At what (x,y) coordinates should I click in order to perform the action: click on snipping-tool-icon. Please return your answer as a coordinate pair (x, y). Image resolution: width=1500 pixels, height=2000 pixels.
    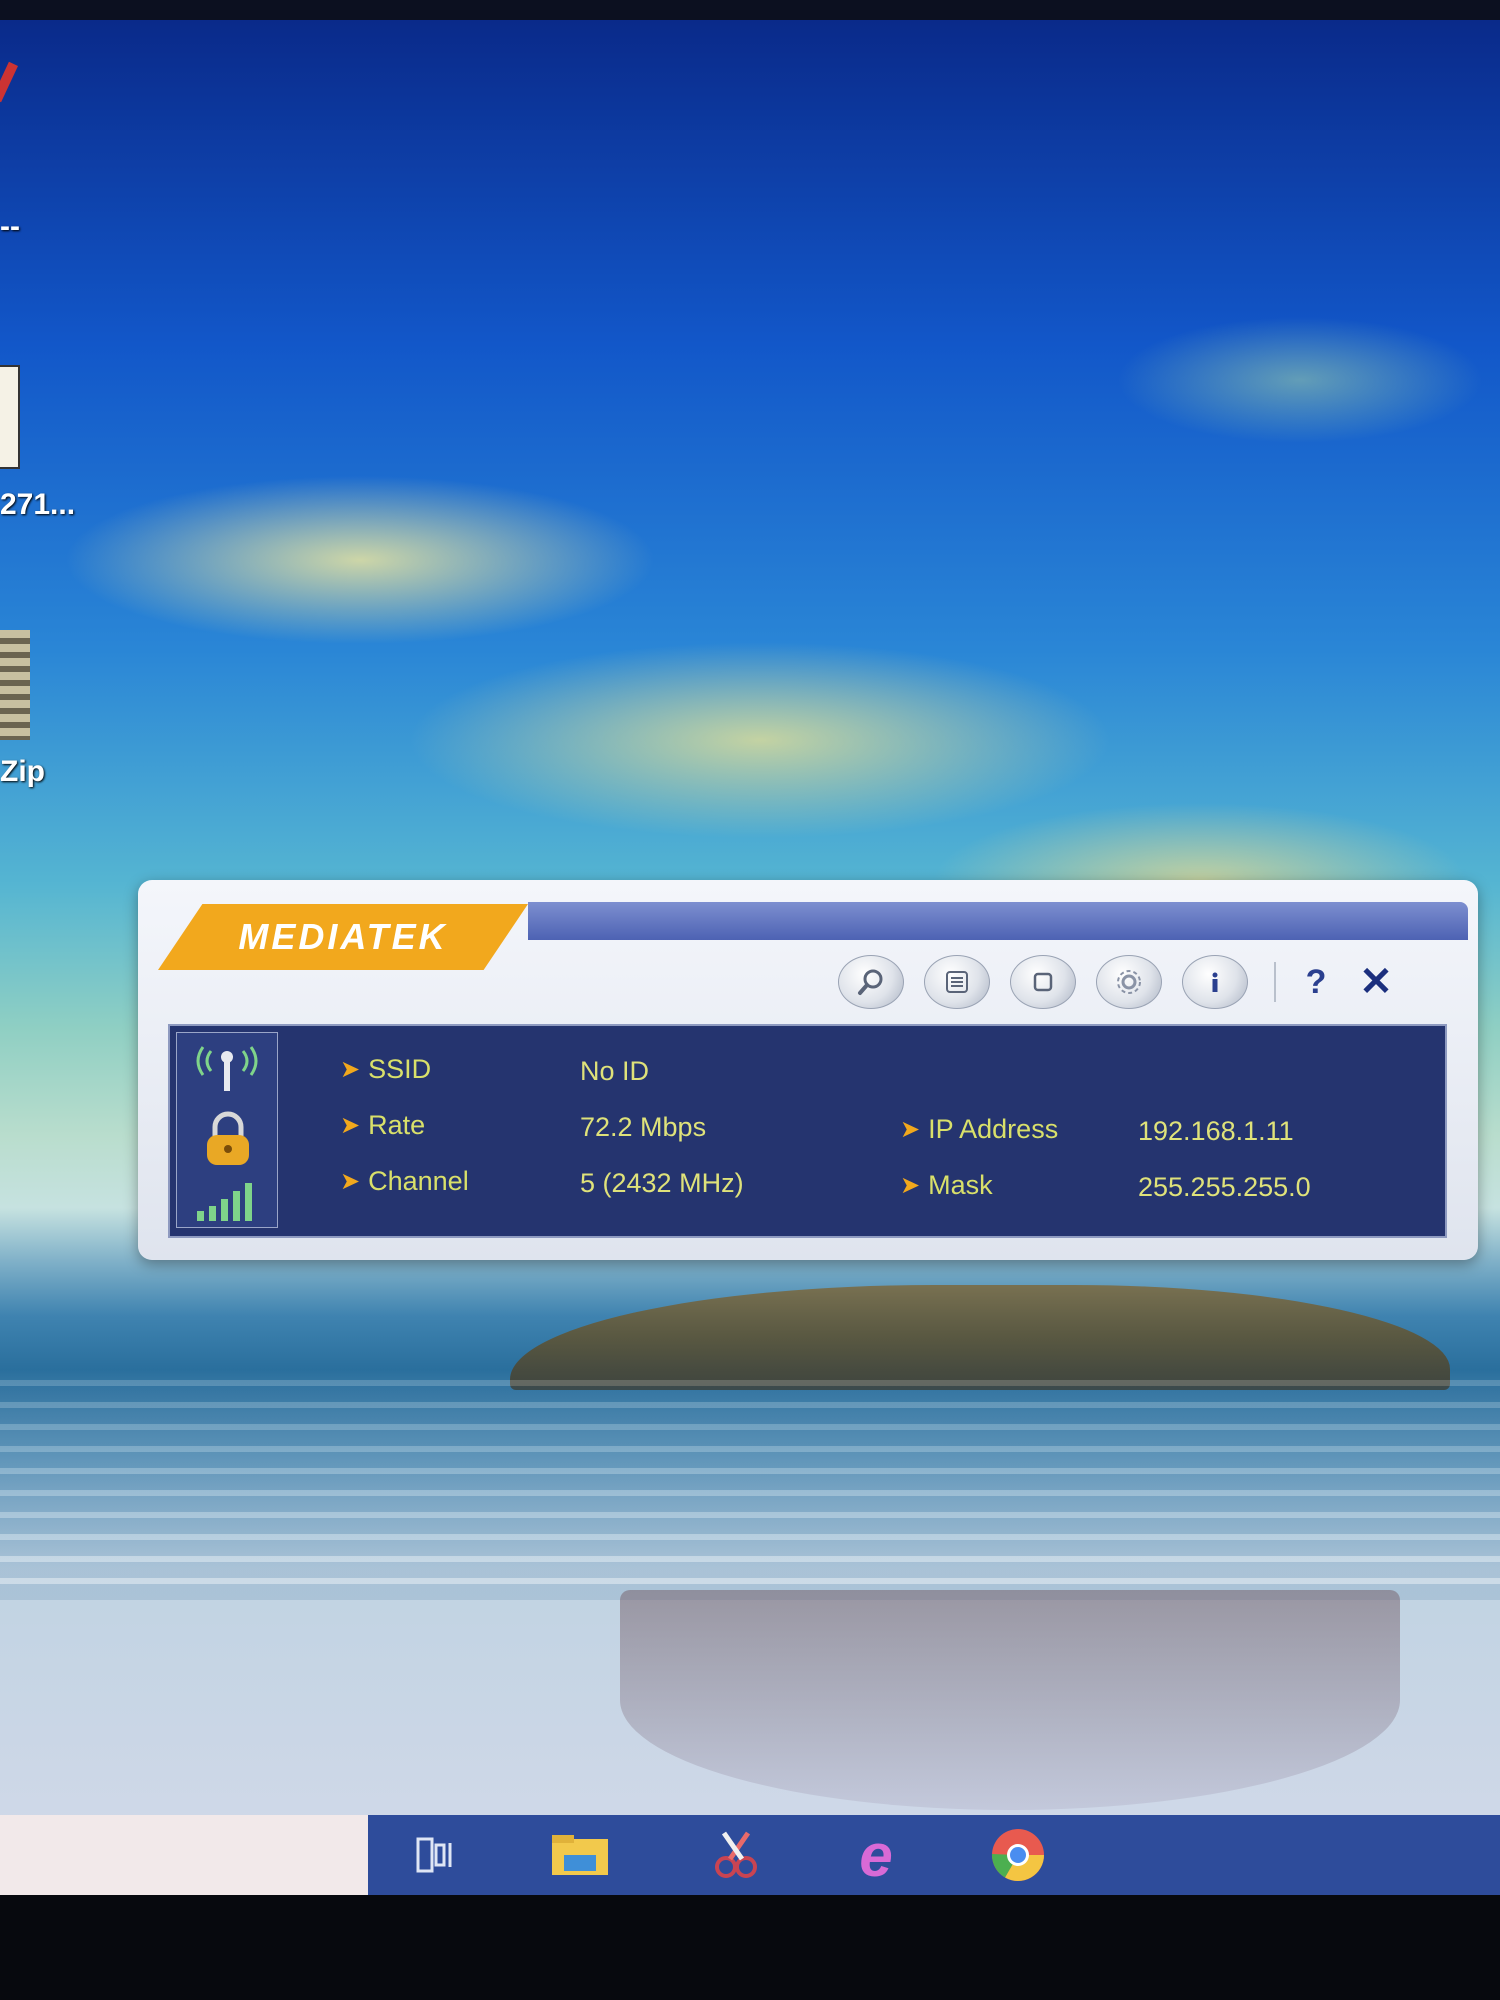
    Looking at the image, I should click on (736, 1854).